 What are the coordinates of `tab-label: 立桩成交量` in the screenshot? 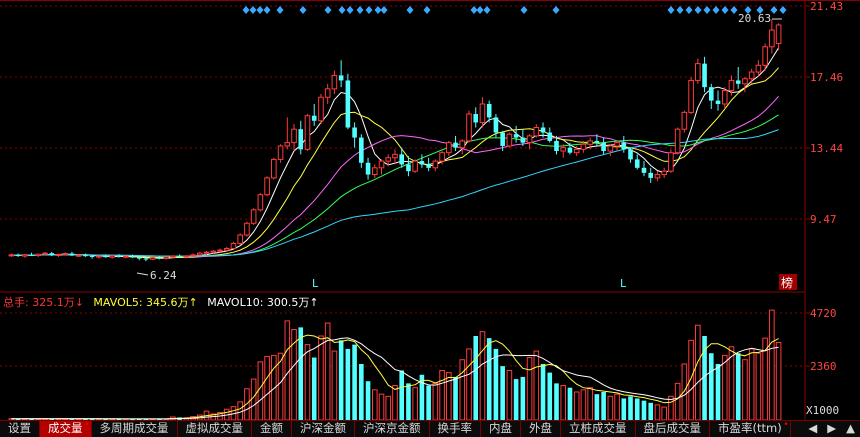 It's located at (598, 428).